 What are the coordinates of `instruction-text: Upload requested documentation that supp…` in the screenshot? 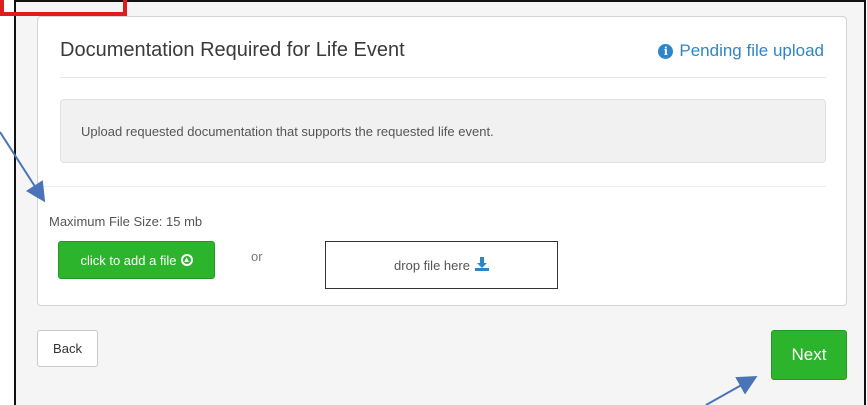 It's located at (287, 131).